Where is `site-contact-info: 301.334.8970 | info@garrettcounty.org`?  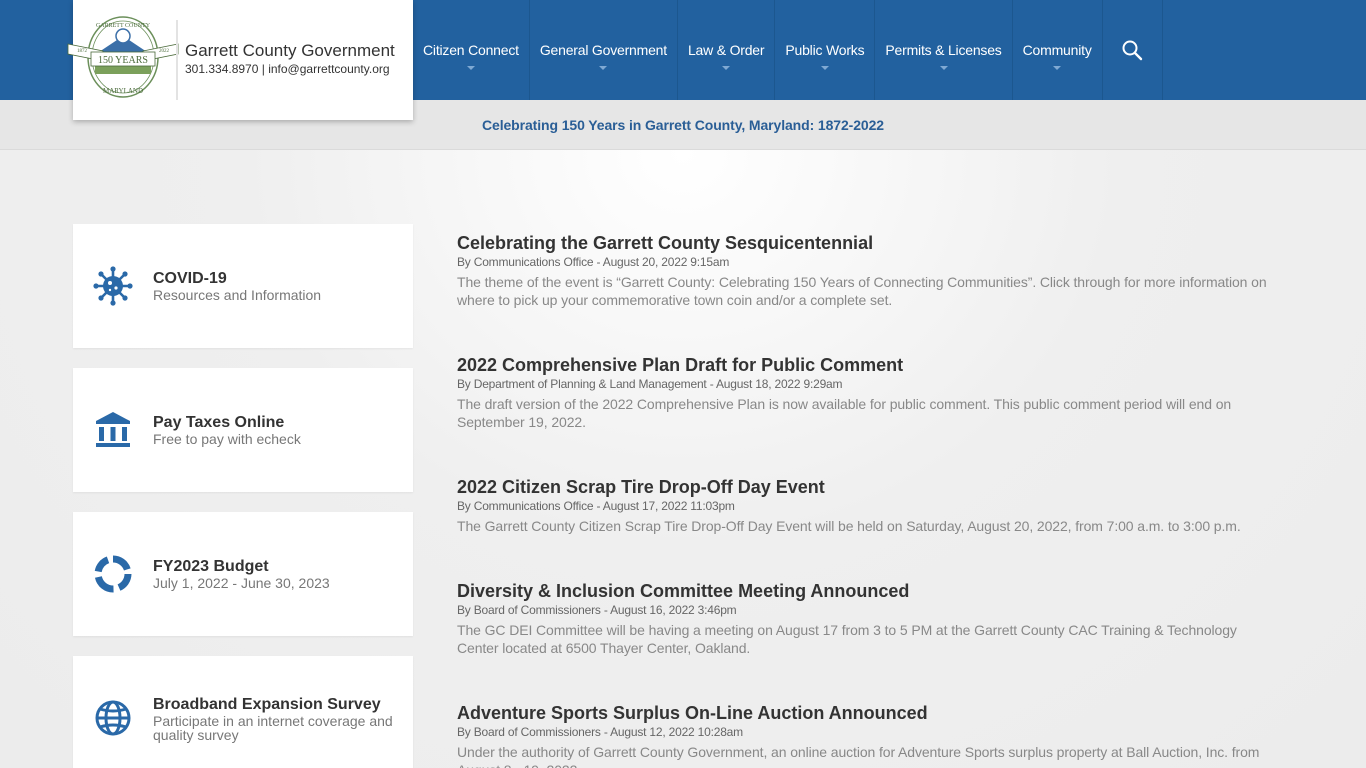 site-contact-info: 301.334.8970 | info@garrettcounty.org is located at coordinates (287, 69).